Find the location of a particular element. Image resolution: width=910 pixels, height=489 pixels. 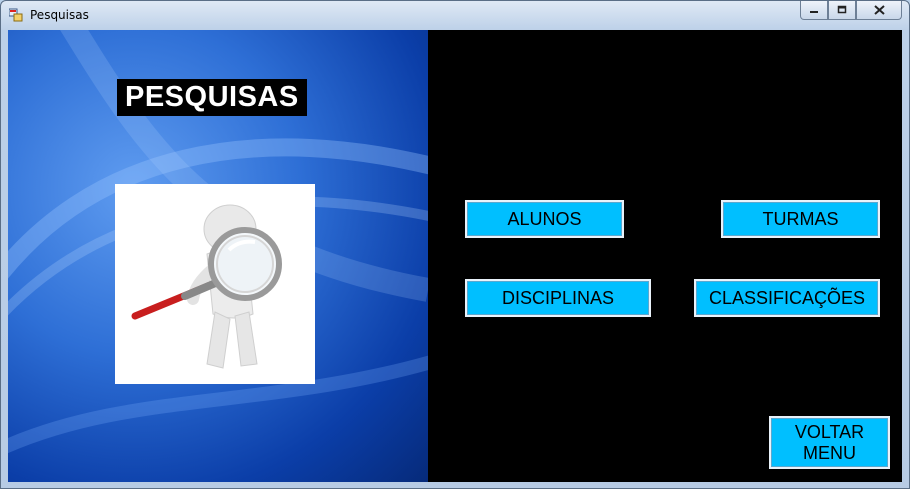

disciplinas-button: DISCIPLINAS is located at coordinates (558, 298).